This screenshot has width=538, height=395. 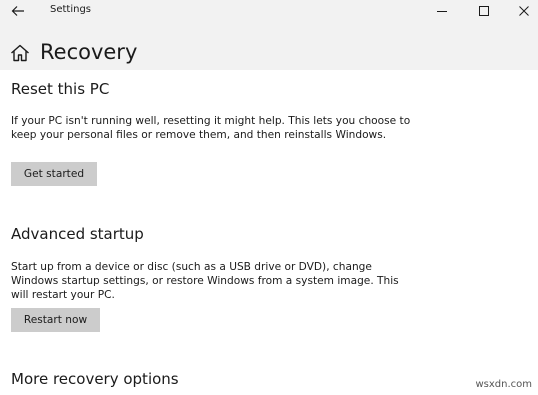 I want to click on home-icon, so click(x=20, y=53).